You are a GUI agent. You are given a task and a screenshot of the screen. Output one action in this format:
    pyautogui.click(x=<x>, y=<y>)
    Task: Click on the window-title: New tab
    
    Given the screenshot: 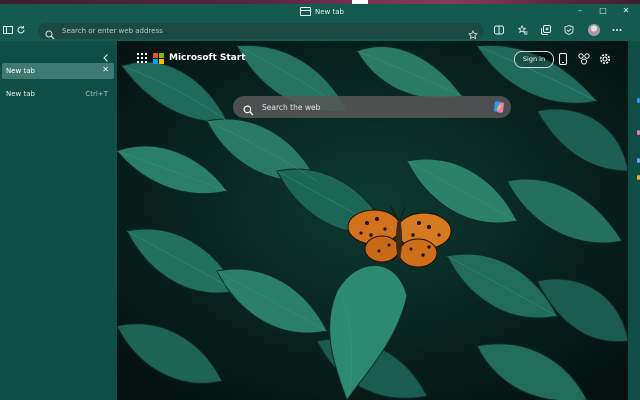 What is the action you would take?
    pyautogui.click(x=322, y=11)
    